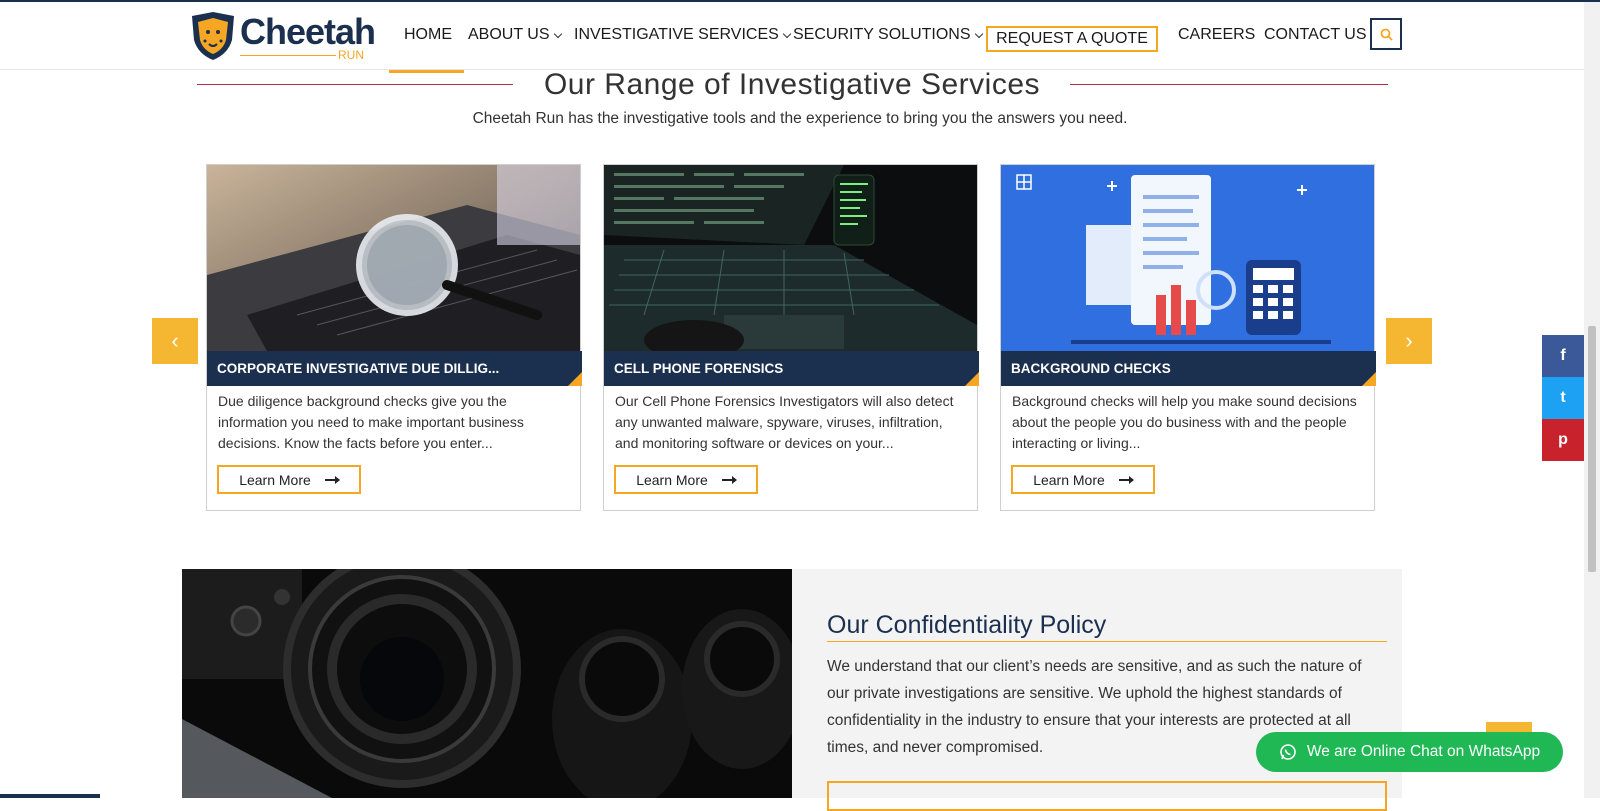 The width and height of the screenshot is (1600, 811). What do you see at coordinates (509, 34) in the screenshot?
I see `nav-about-label: ABOUT US` at bounding box center [509, 34].